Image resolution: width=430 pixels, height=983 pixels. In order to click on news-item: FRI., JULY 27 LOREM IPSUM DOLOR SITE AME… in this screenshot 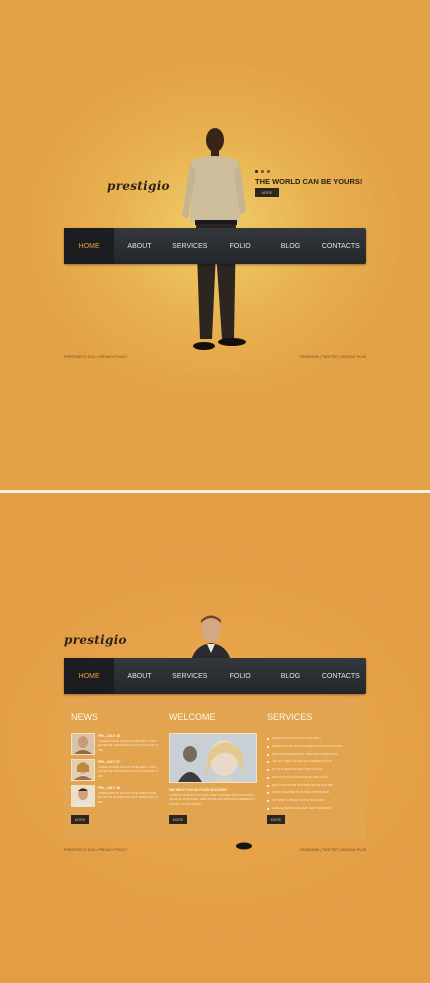, I will do `click(117, 770)`.